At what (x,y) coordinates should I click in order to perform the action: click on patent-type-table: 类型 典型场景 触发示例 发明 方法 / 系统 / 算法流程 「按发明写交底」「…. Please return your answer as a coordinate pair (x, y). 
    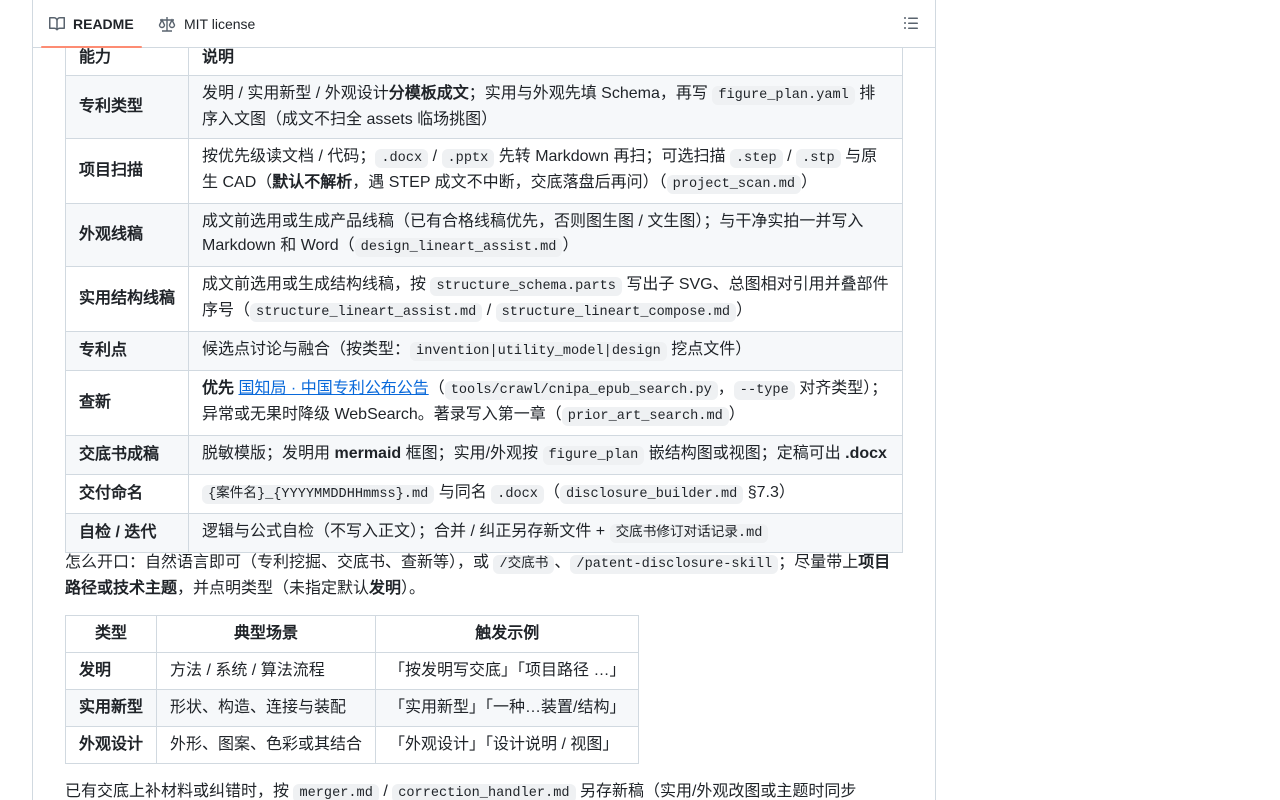
    Looking at the image, I should click on (352, 689).